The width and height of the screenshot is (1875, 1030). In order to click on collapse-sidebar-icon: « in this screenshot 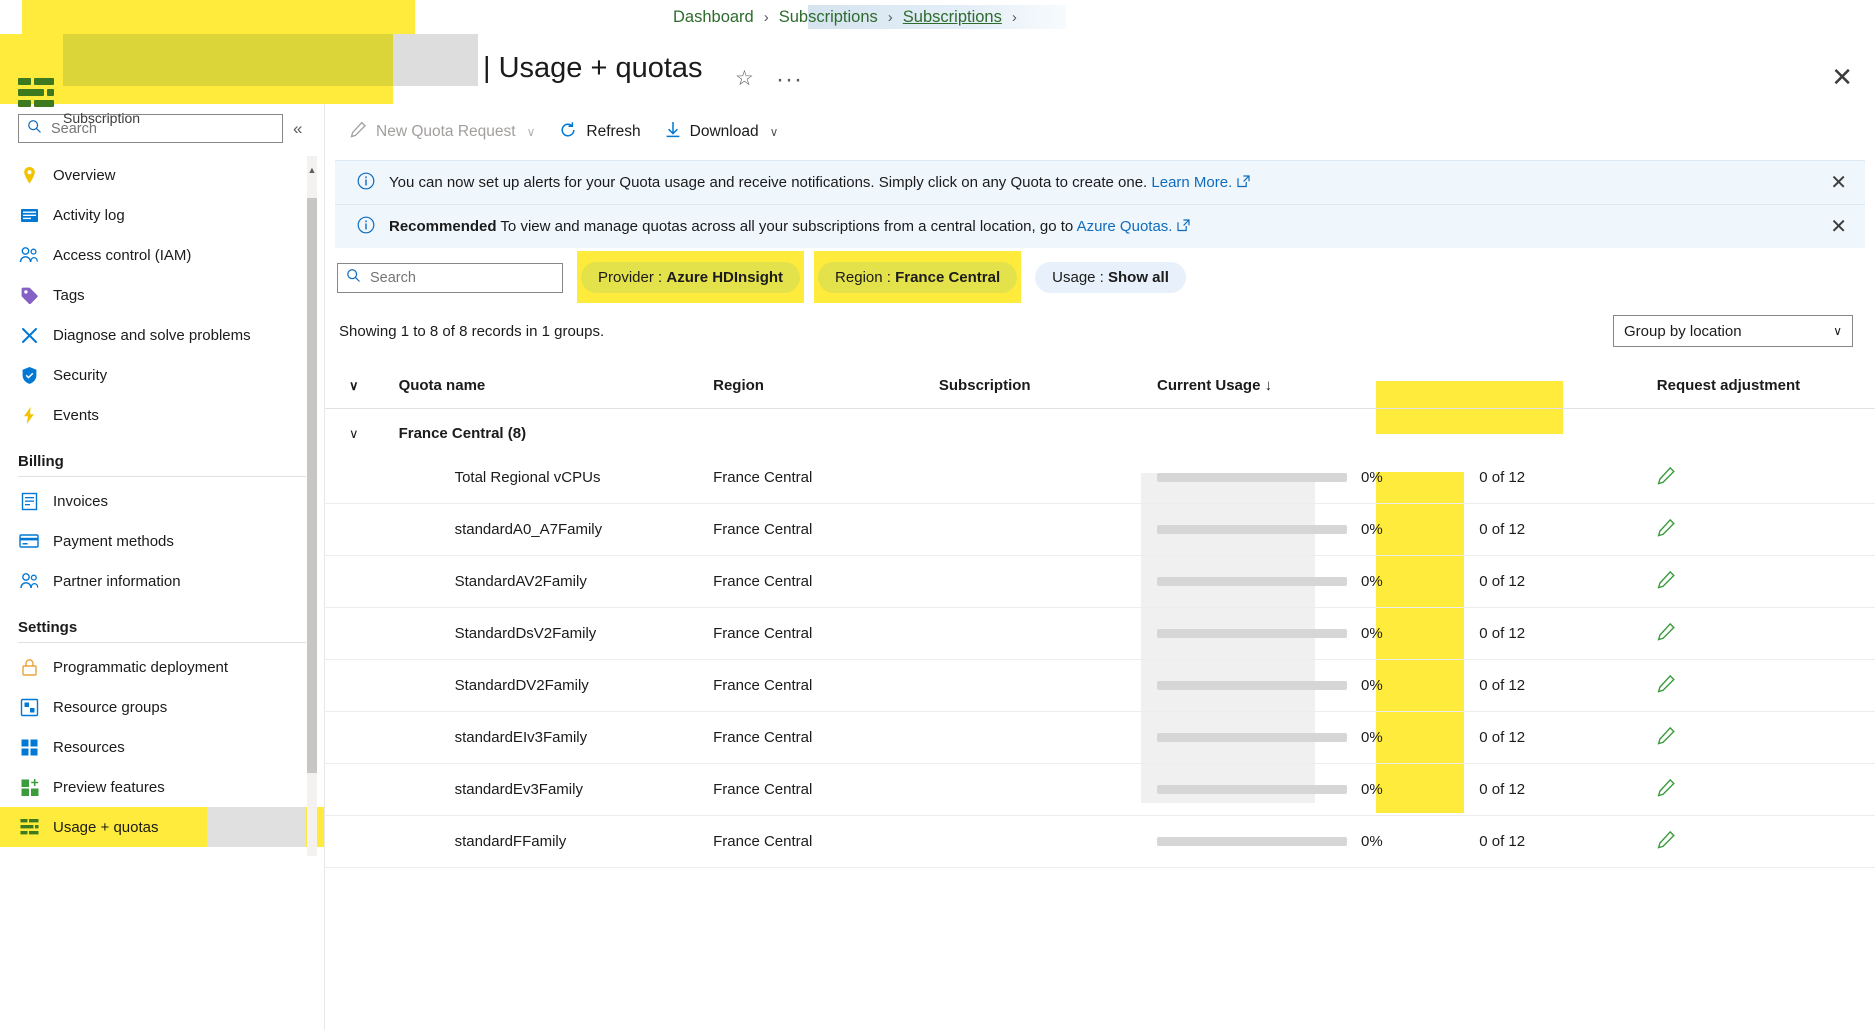, I will do `click(297, 129)`.